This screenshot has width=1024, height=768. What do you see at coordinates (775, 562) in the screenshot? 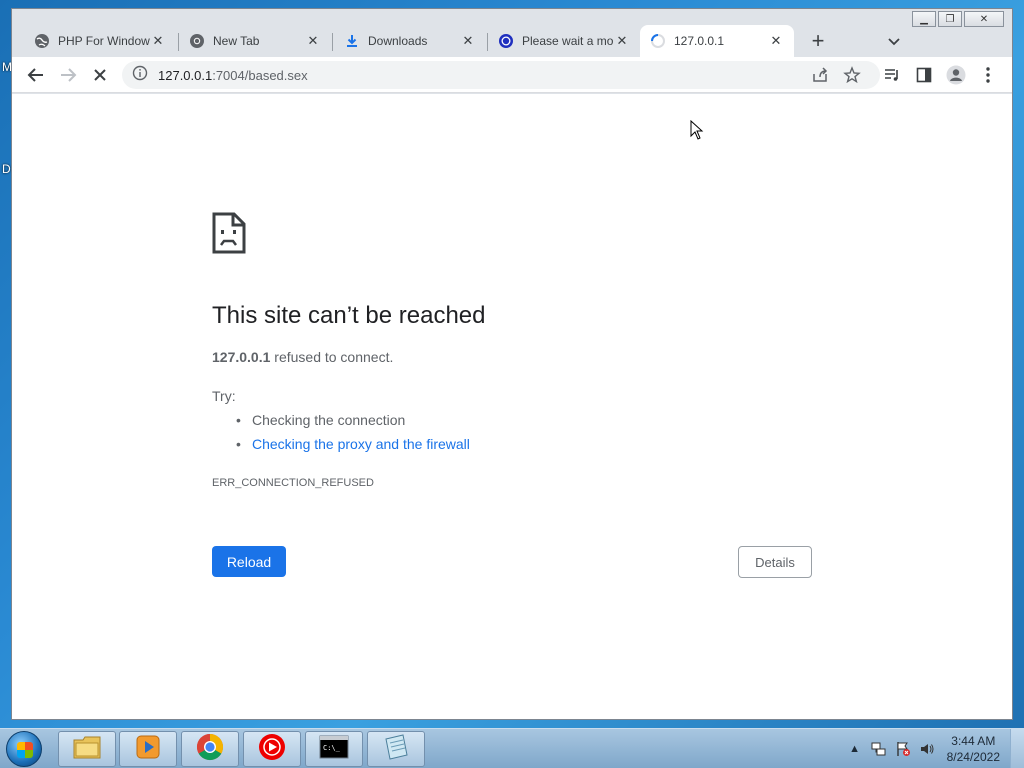
I see `details-button: Details` at bounding box center [775, 562].